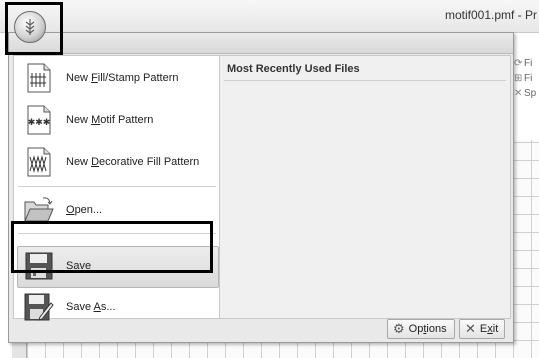  I want to click on new-fill-stamp-pattern-label: New Fill/Stamp Pattern, so click(122, 78).